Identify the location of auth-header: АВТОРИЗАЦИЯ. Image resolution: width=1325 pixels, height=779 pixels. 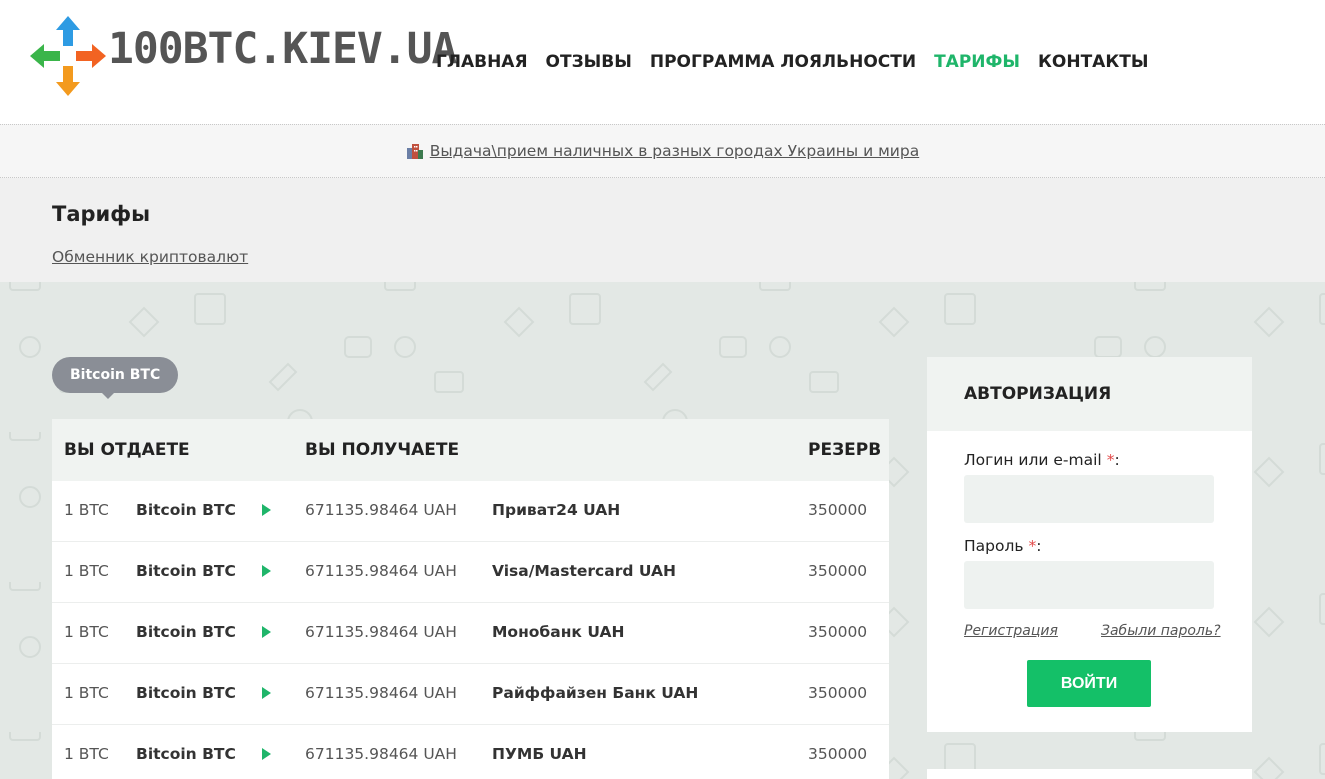
(1089, 394).